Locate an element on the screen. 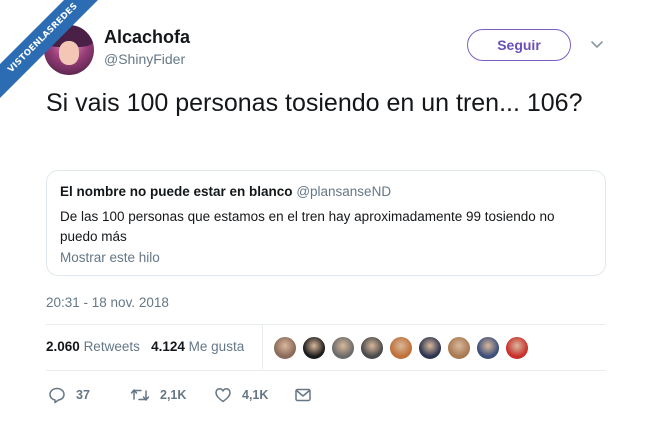 This screenshot has height=442, width=652. quoted-author-handle: @plansanseND is located at coordinates (344, 191).